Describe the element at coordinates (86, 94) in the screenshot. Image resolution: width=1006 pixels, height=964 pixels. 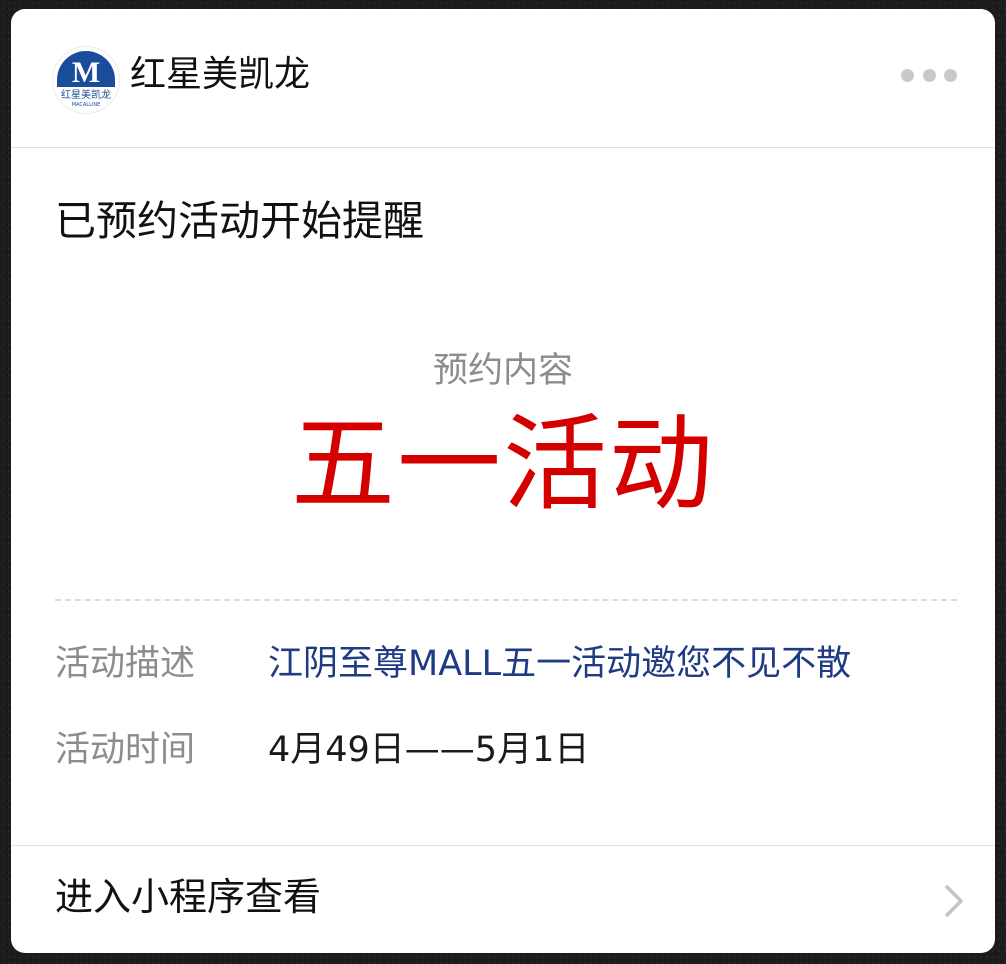
I see `logo-caption-cn: 红星美凯龙` at that location.